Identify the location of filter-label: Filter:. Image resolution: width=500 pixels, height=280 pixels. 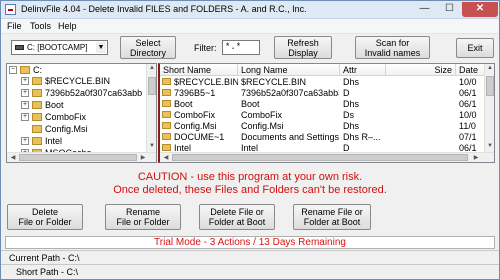
(205, 48).